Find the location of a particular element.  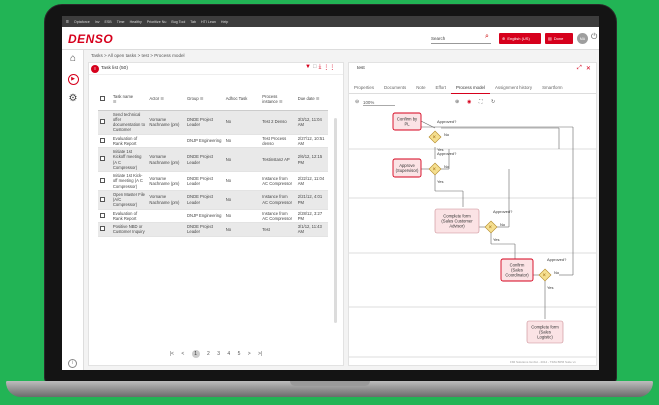

zoom-out-icon: ⊖ is located at coordinates (357, 102).